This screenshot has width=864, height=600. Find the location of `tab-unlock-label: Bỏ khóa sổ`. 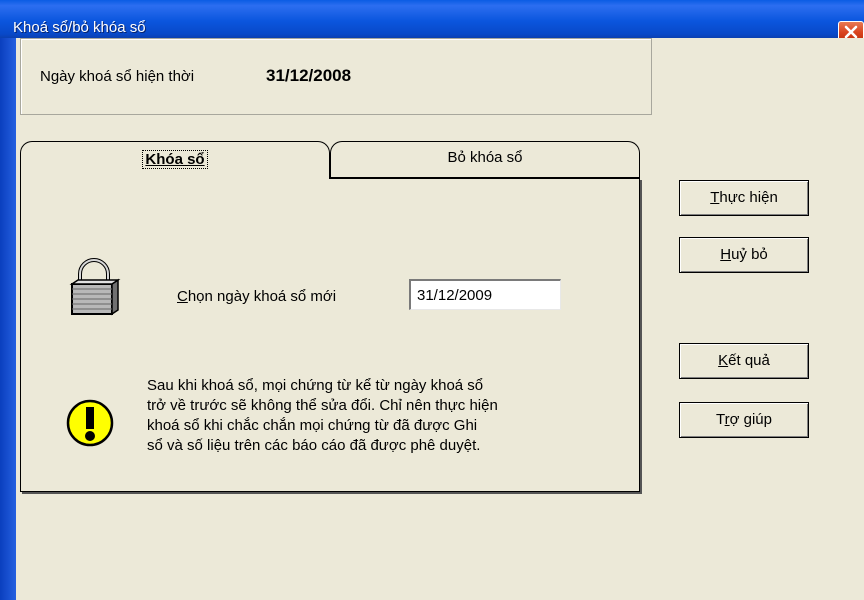

tab-unlock-label: Bỏ khóa sổ is located at coordinates (485, 157).